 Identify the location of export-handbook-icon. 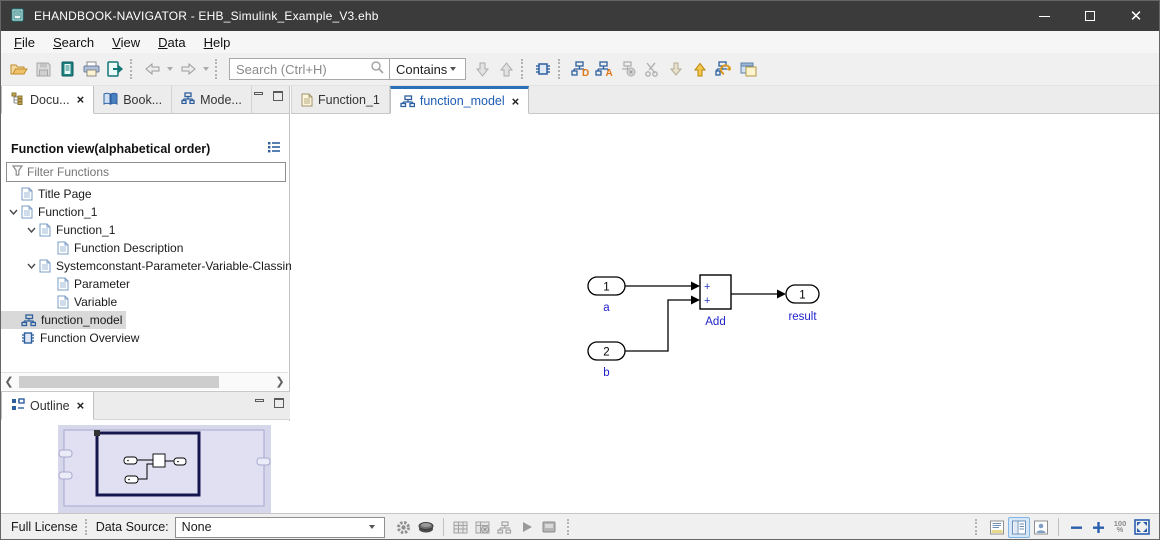
(115, 69).